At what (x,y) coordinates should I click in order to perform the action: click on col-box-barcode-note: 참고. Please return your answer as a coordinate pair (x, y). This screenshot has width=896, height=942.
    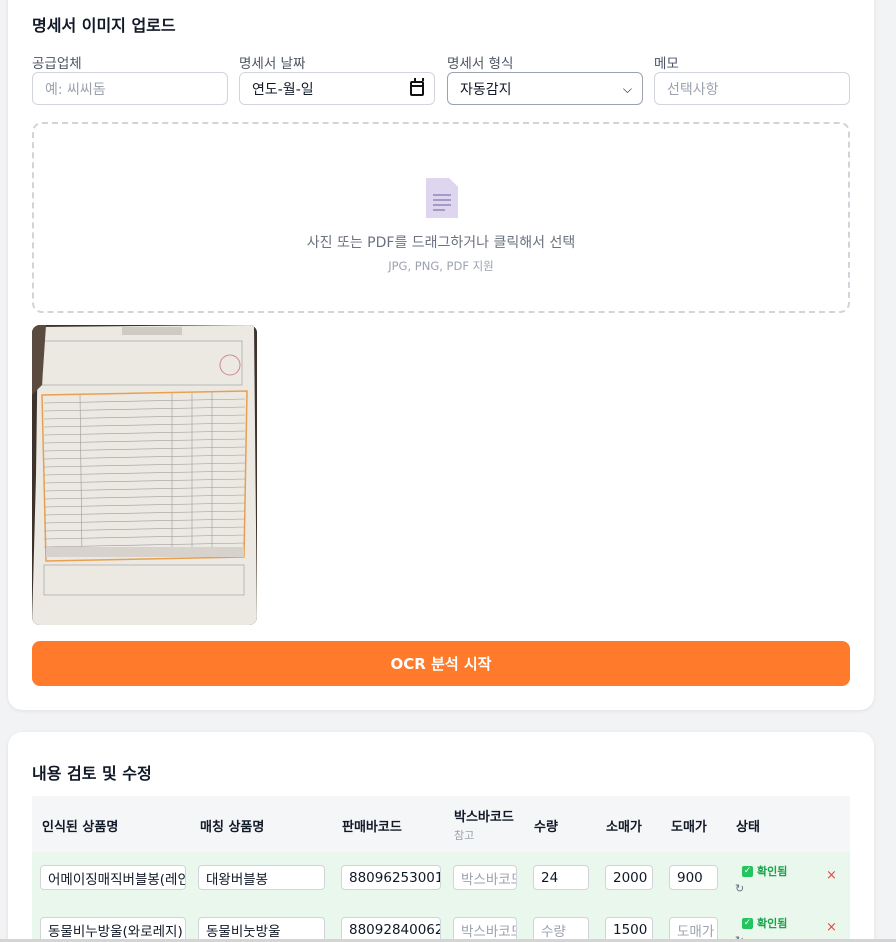
    Looking at the image, I should click on (464, 835).